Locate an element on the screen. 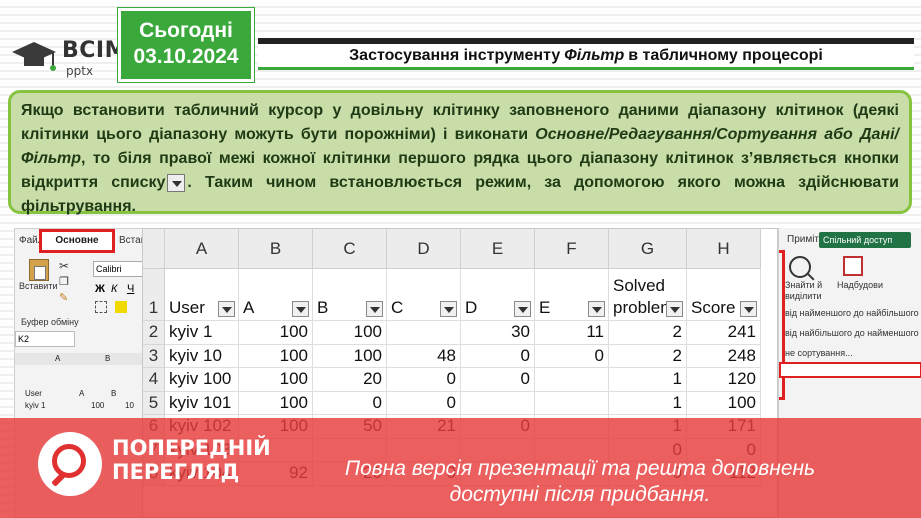  addins-icon is located at coordinates (853, 266).